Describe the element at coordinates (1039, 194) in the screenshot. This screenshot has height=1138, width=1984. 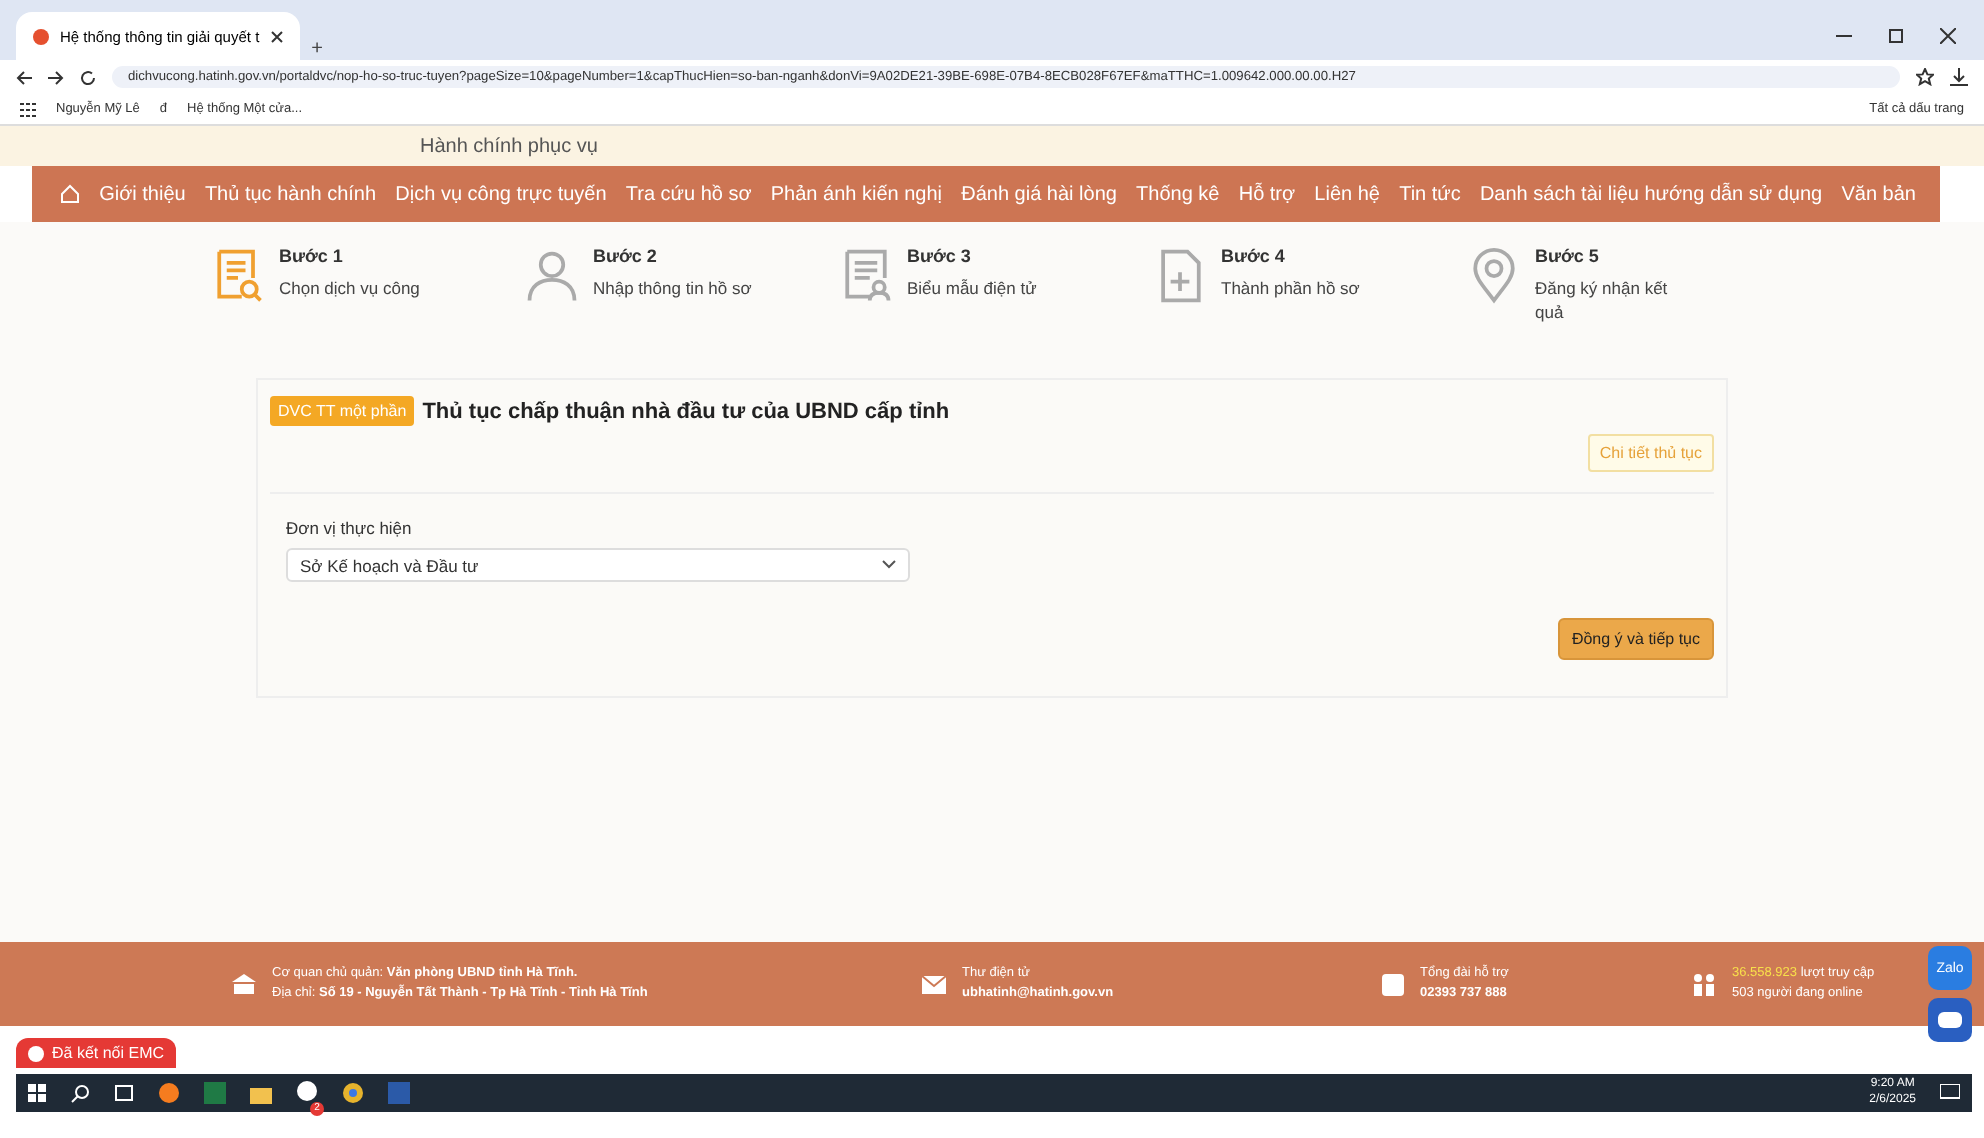
I see `nav-item: Đánh giá hài lòng` at that location.